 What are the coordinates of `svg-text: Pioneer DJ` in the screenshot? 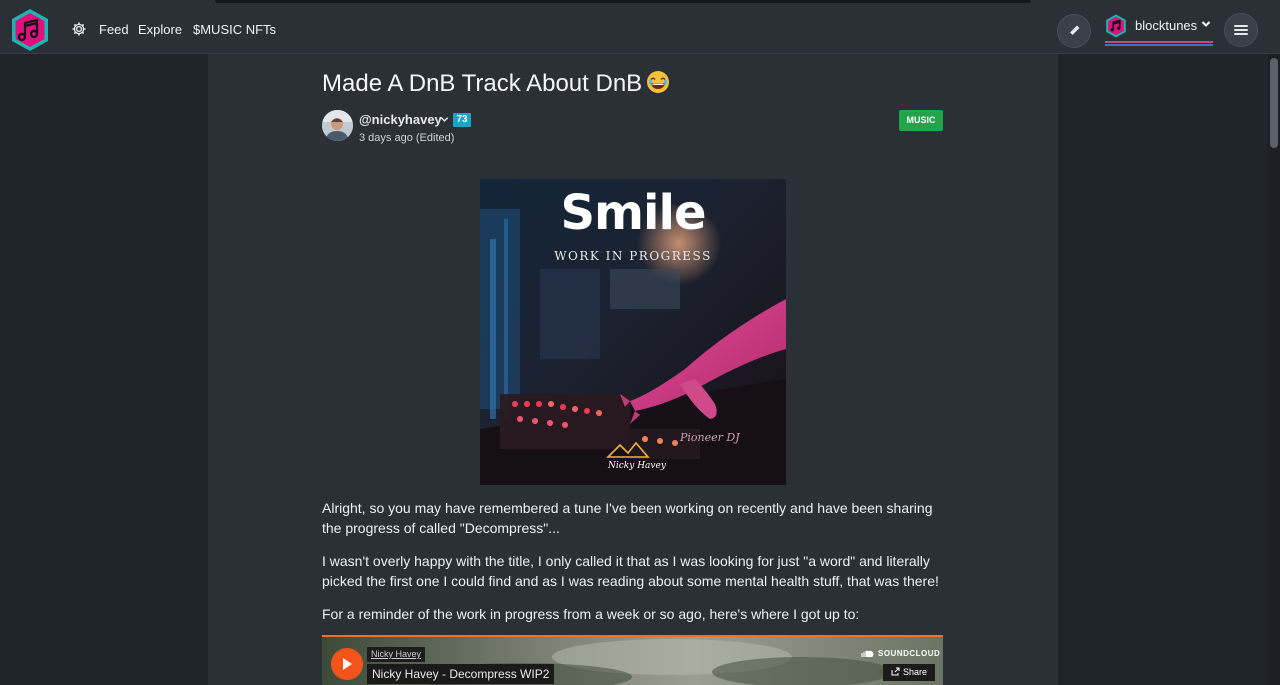 It's located at (709, 437).